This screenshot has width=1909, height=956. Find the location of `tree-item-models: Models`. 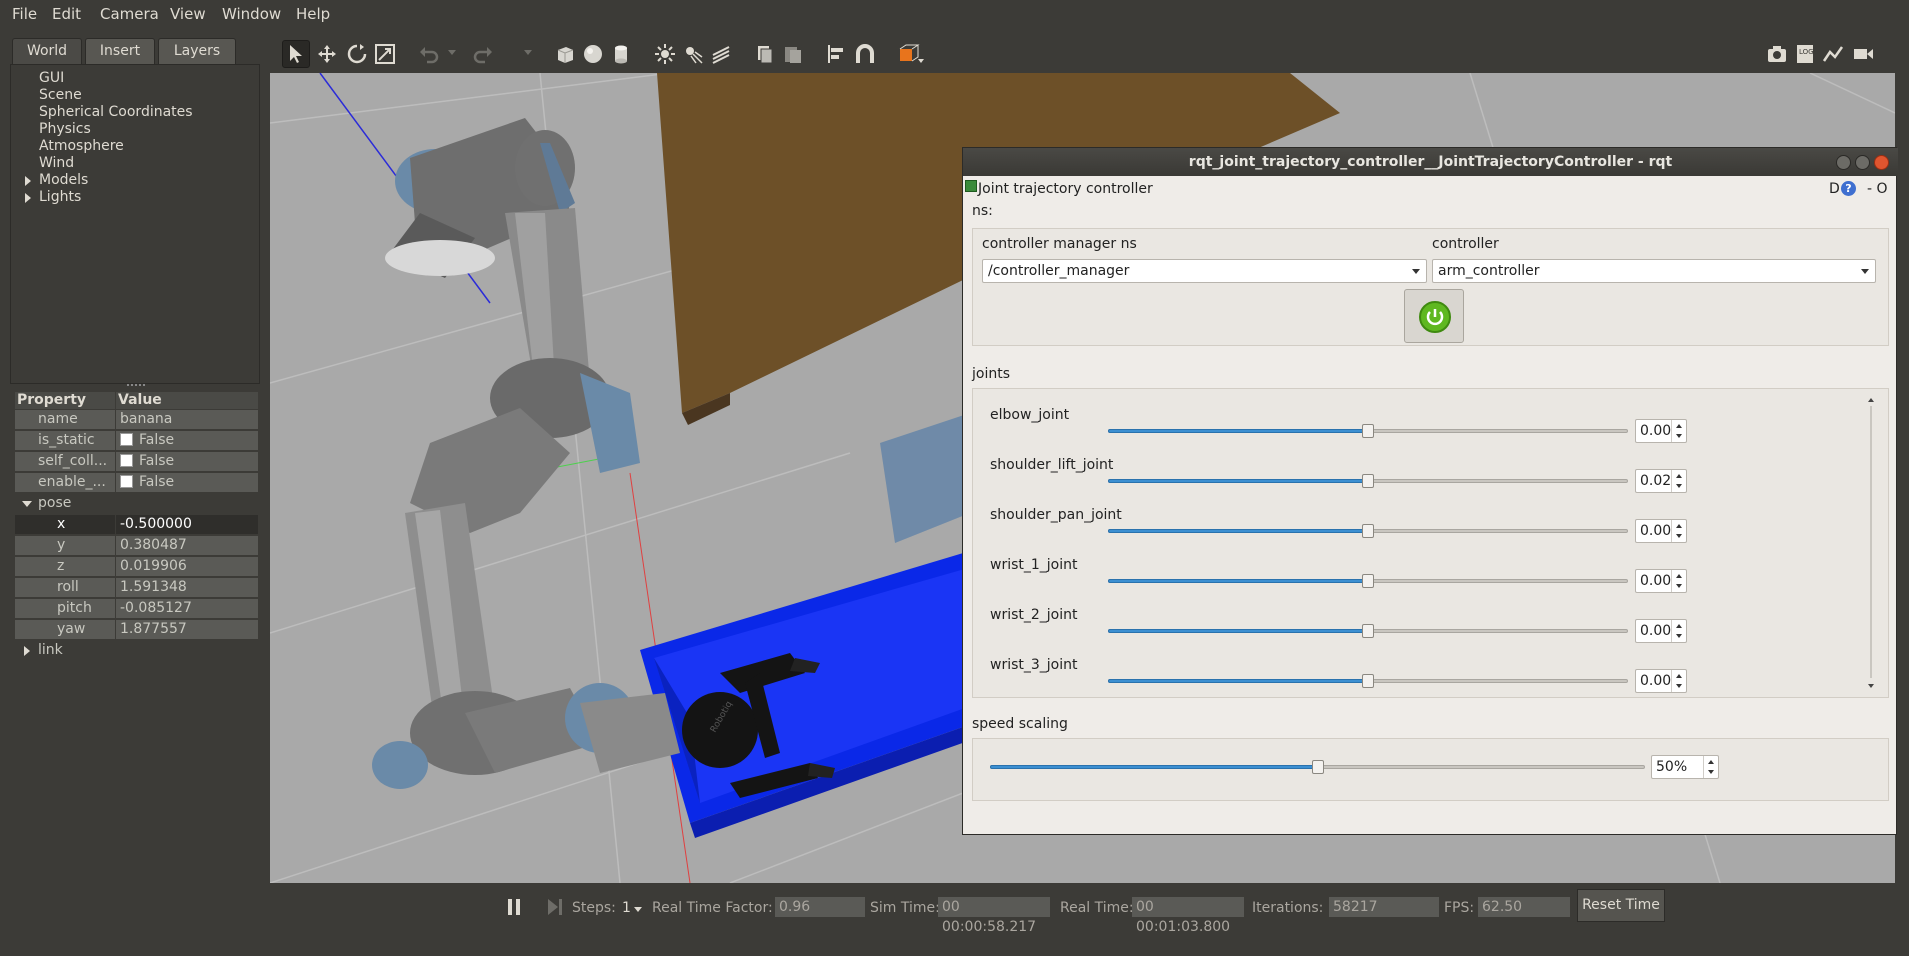

tree-item-models: Models is located at coordinates (63, 180).